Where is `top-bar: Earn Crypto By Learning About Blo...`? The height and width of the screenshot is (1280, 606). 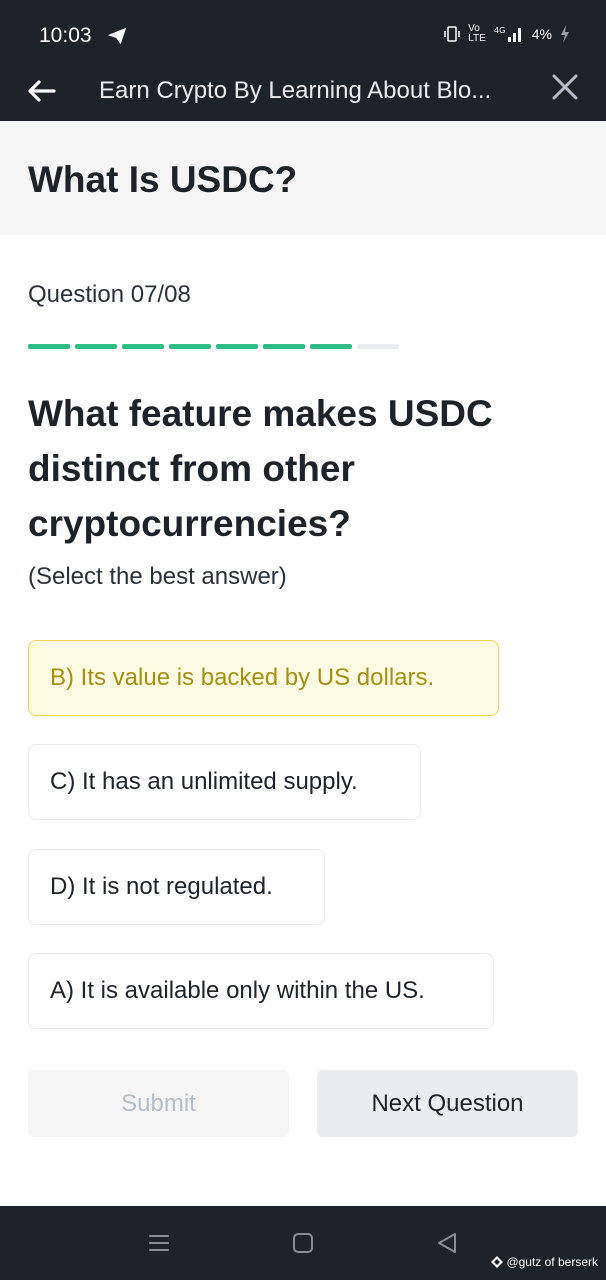 top-bar: Earn Crypto By Learning About Blo... is located at coordinates (303, 91).